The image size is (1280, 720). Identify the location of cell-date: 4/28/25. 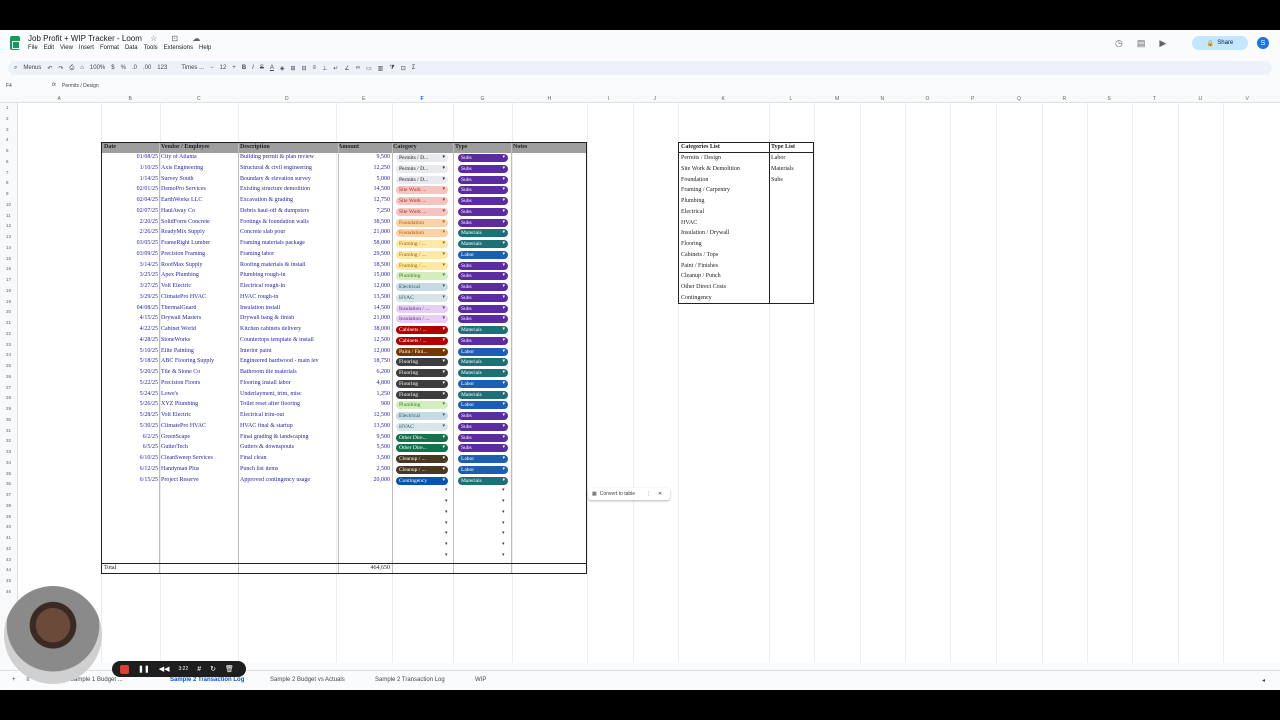
(131, 340).